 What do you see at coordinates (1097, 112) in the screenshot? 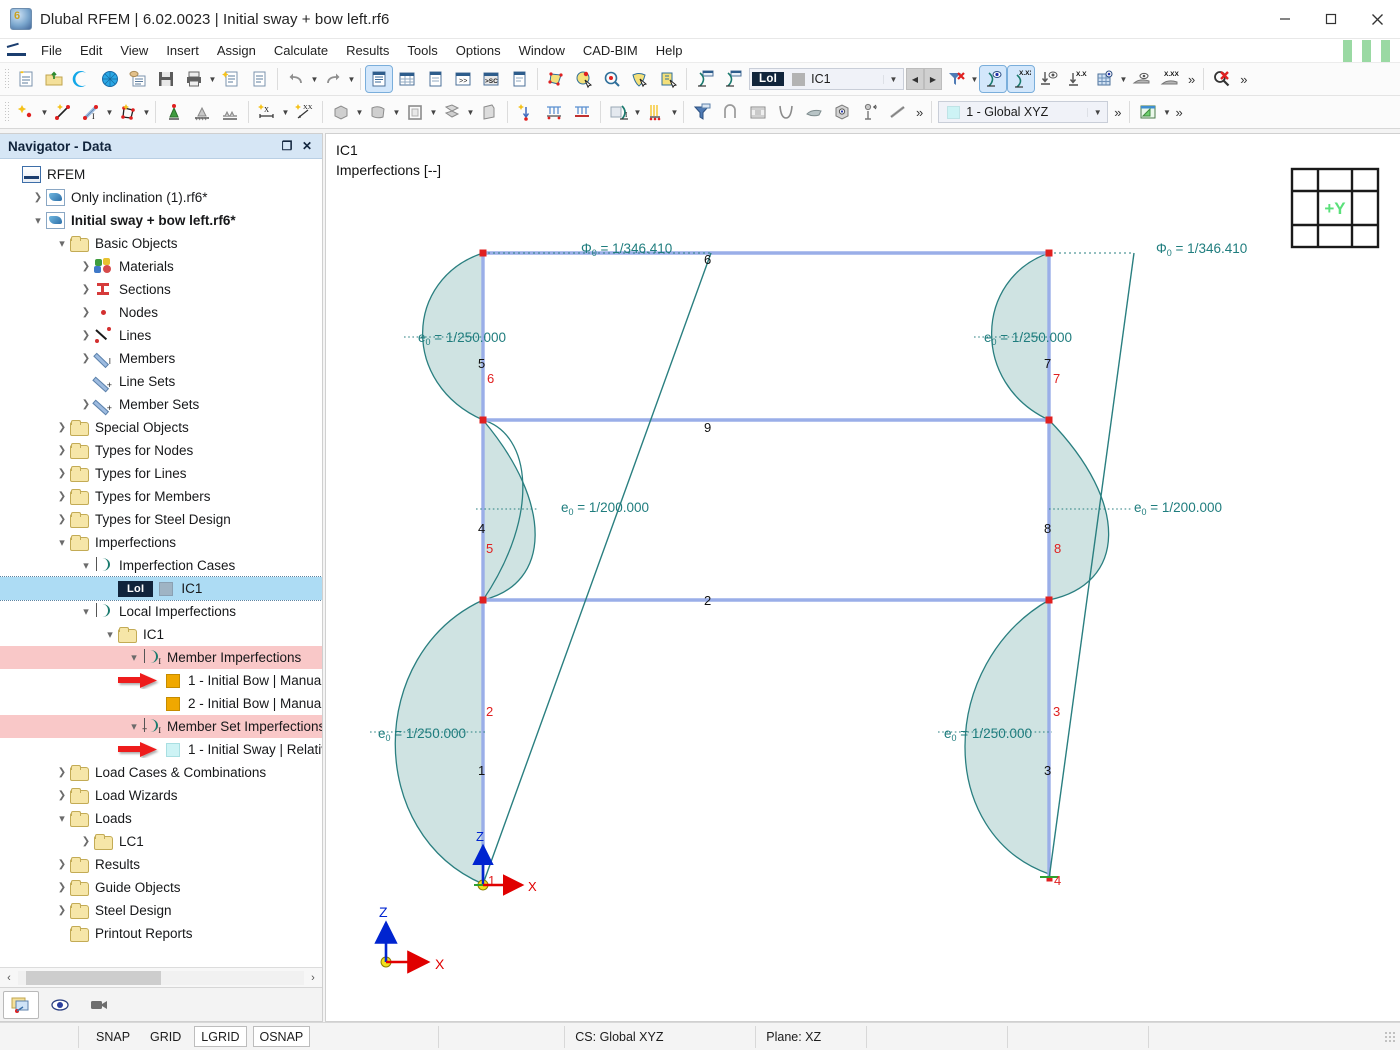
I see `cs-chevron-down-icon: ▼` at bounding box center [1097, 112].